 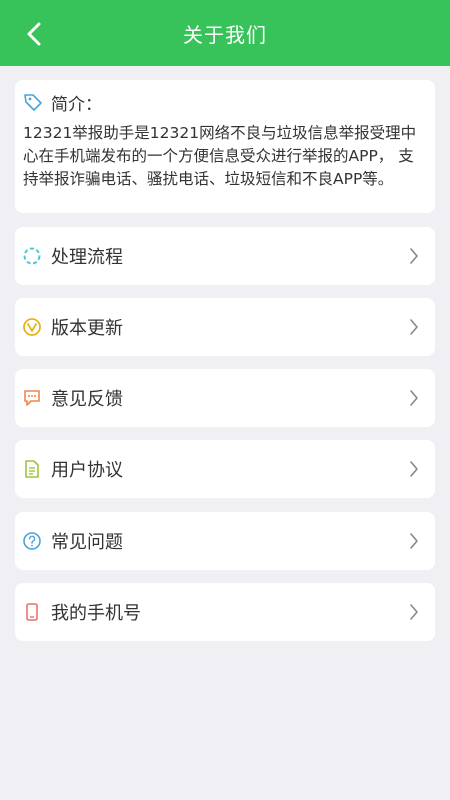 I want to click on version-icon, so click(x=32, y=327).